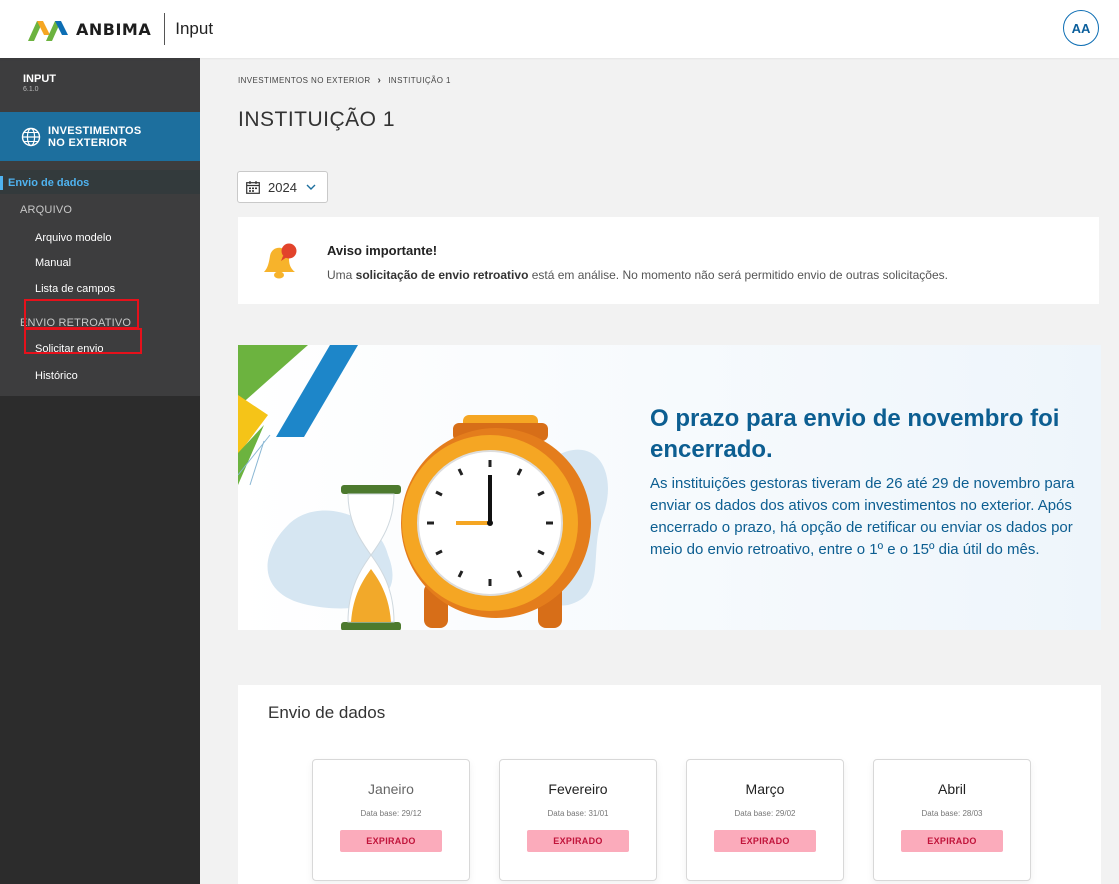 The image size is (1119, 884). What do you see at coordinates (114, 29) in the screenshot?
I see `brand-name: ANBIMA` at bounding box center [114, 29].